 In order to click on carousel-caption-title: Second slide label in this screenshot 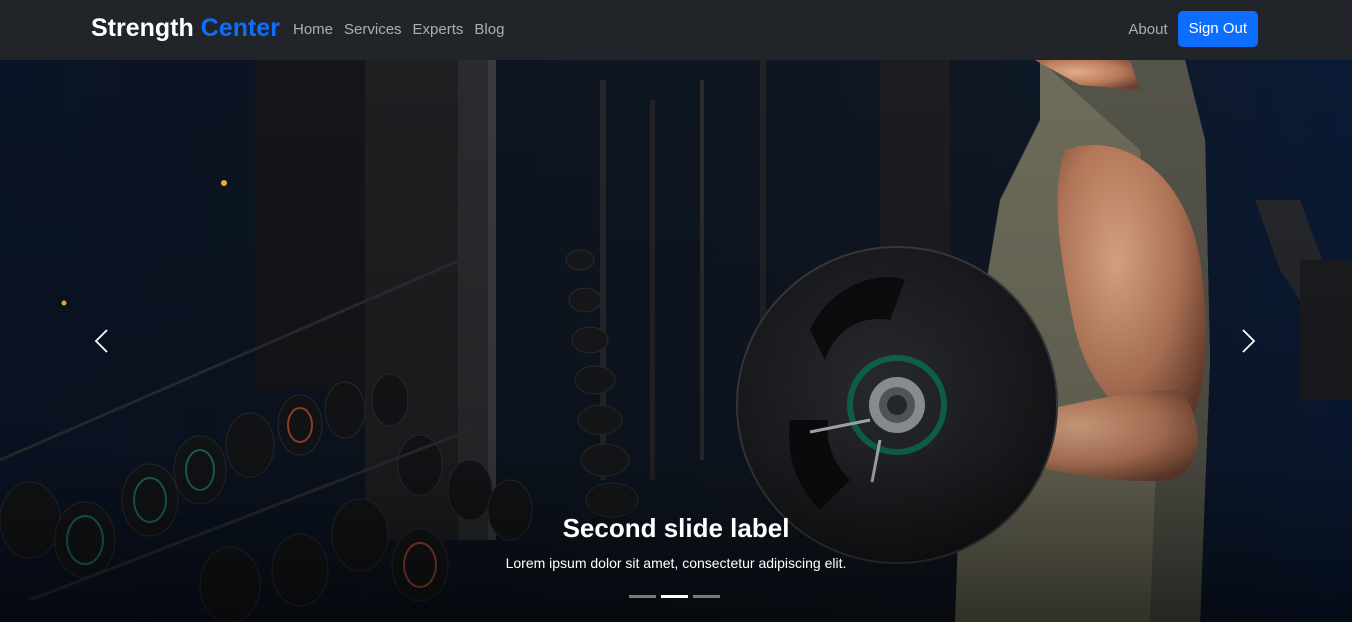, I will do `click(676, 528)`.